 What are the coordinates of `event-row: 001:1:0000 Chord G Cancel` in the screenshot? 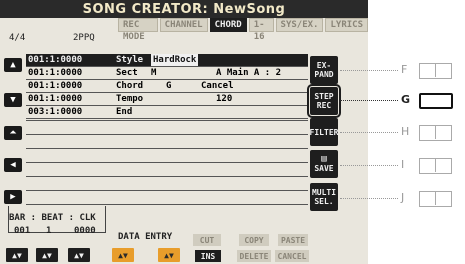 It's located at (167, 86).